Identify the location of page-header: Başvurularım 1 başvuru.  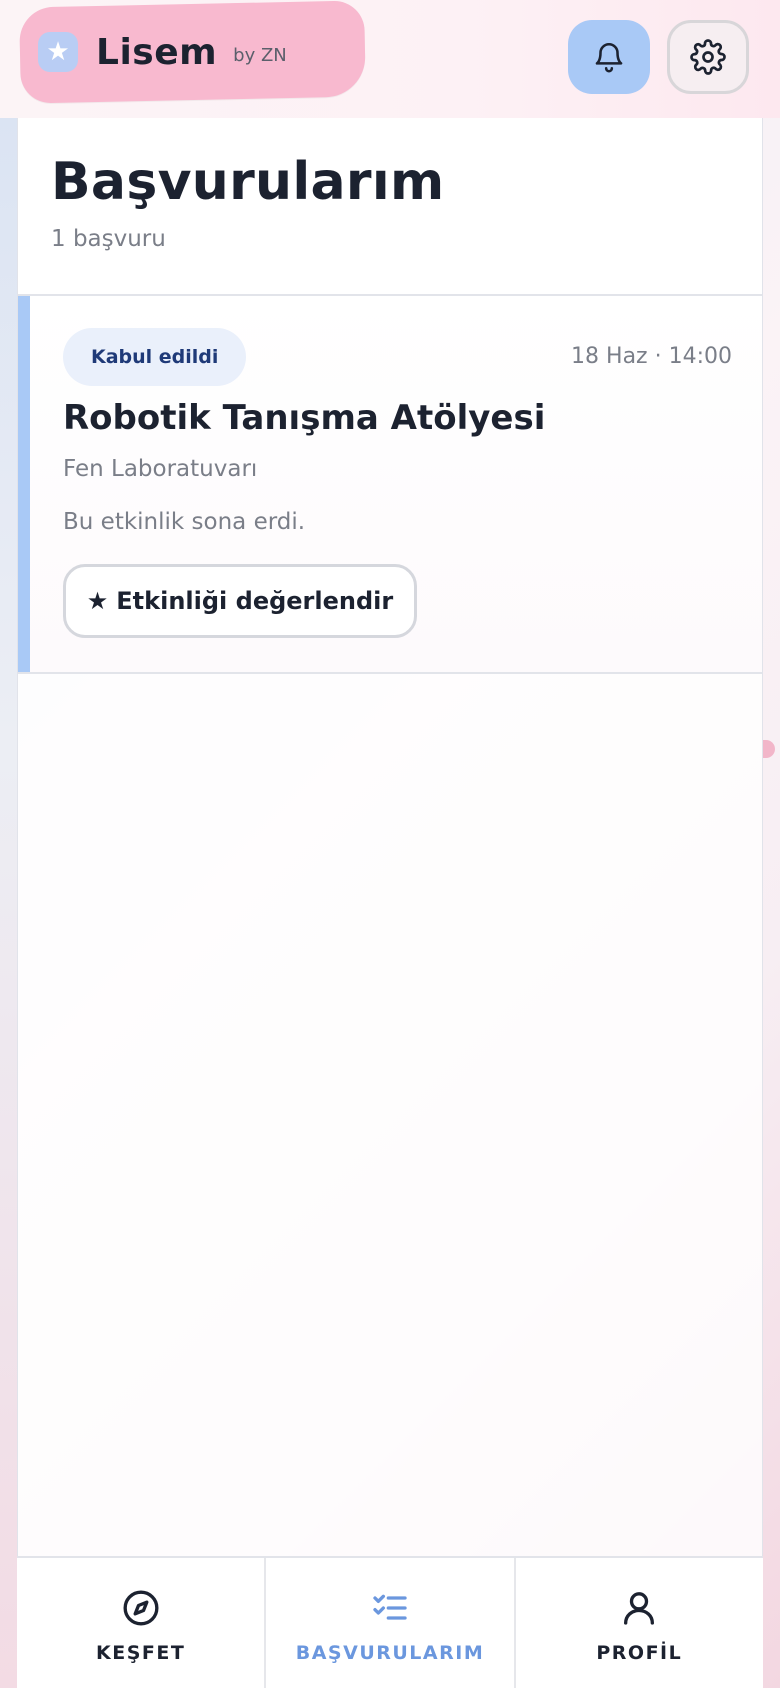
(390, 207).